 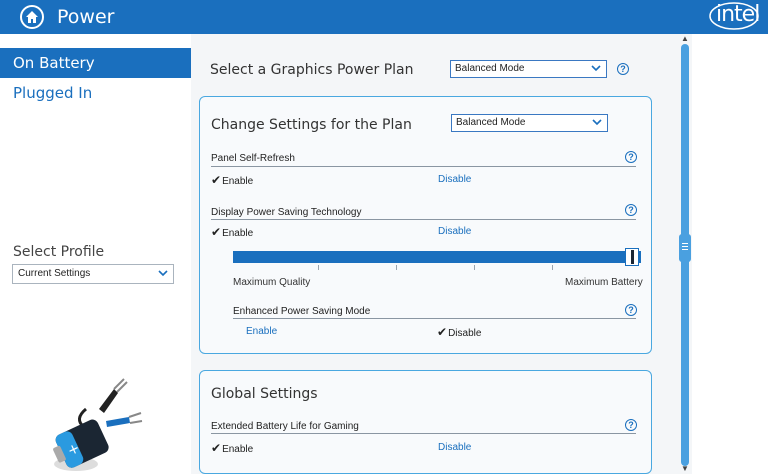 What do you see at coordinates (253, 158) in the screenshot?
I see `panel-self-refresh-label: Panel Self-Refresh` at bounding box center [253, 158].